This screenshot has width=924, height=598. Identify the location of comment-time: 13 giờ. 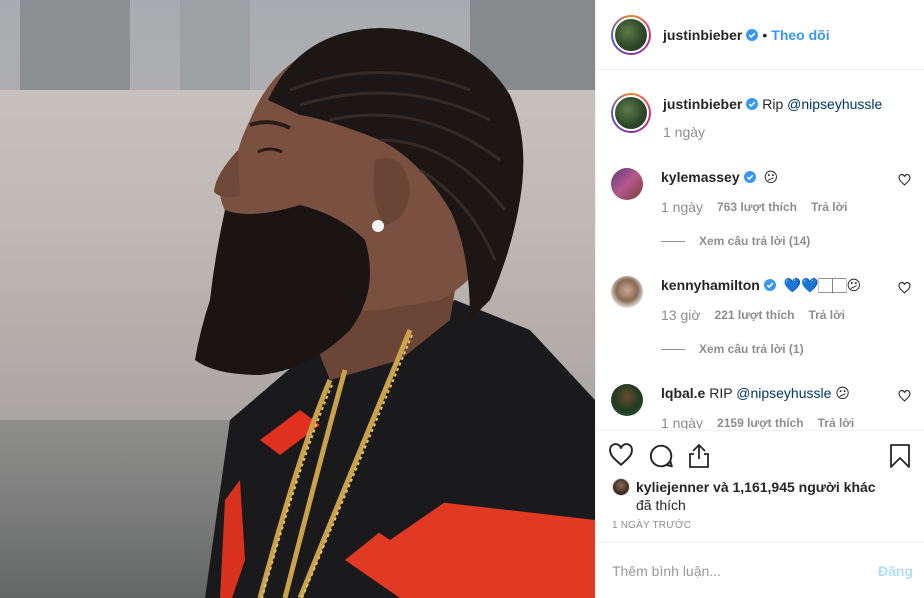
(681, 315).